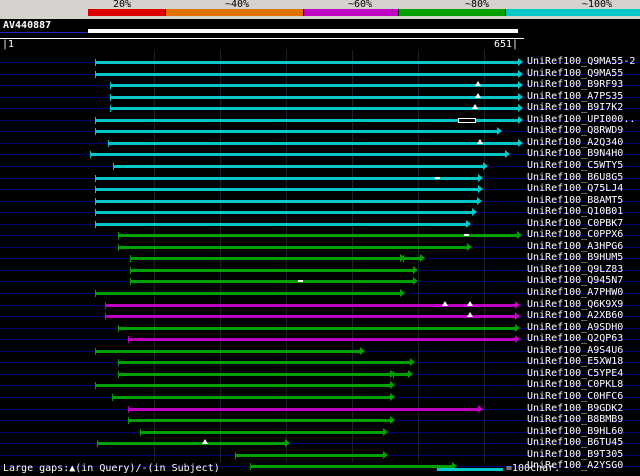 This screenshot has height=476, width=640. I want to click on hit-label-link: UniRef100_C0PPX6, so click(575, 235).